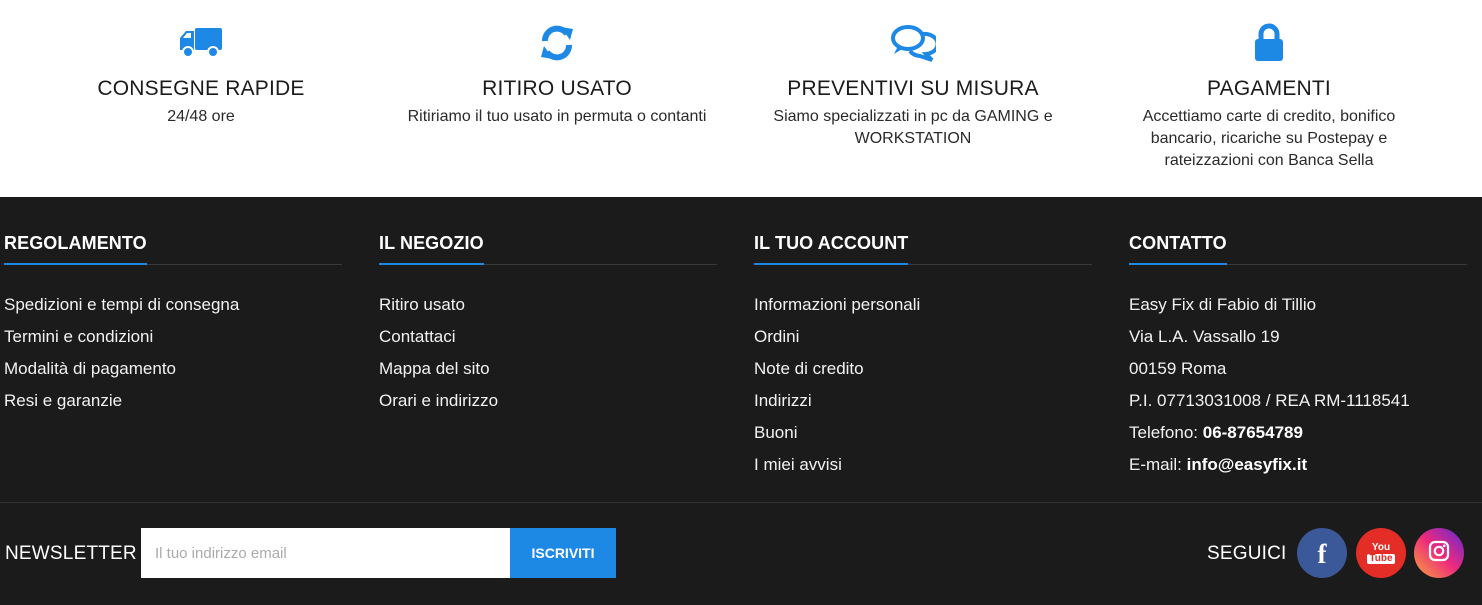 The width and height of the screenshot is (1482, 605). What do you see at coordinates (173, 247) in the screenshot?
I see `column-heading: REGOLAMENTO` at bounding box center [173, 247].